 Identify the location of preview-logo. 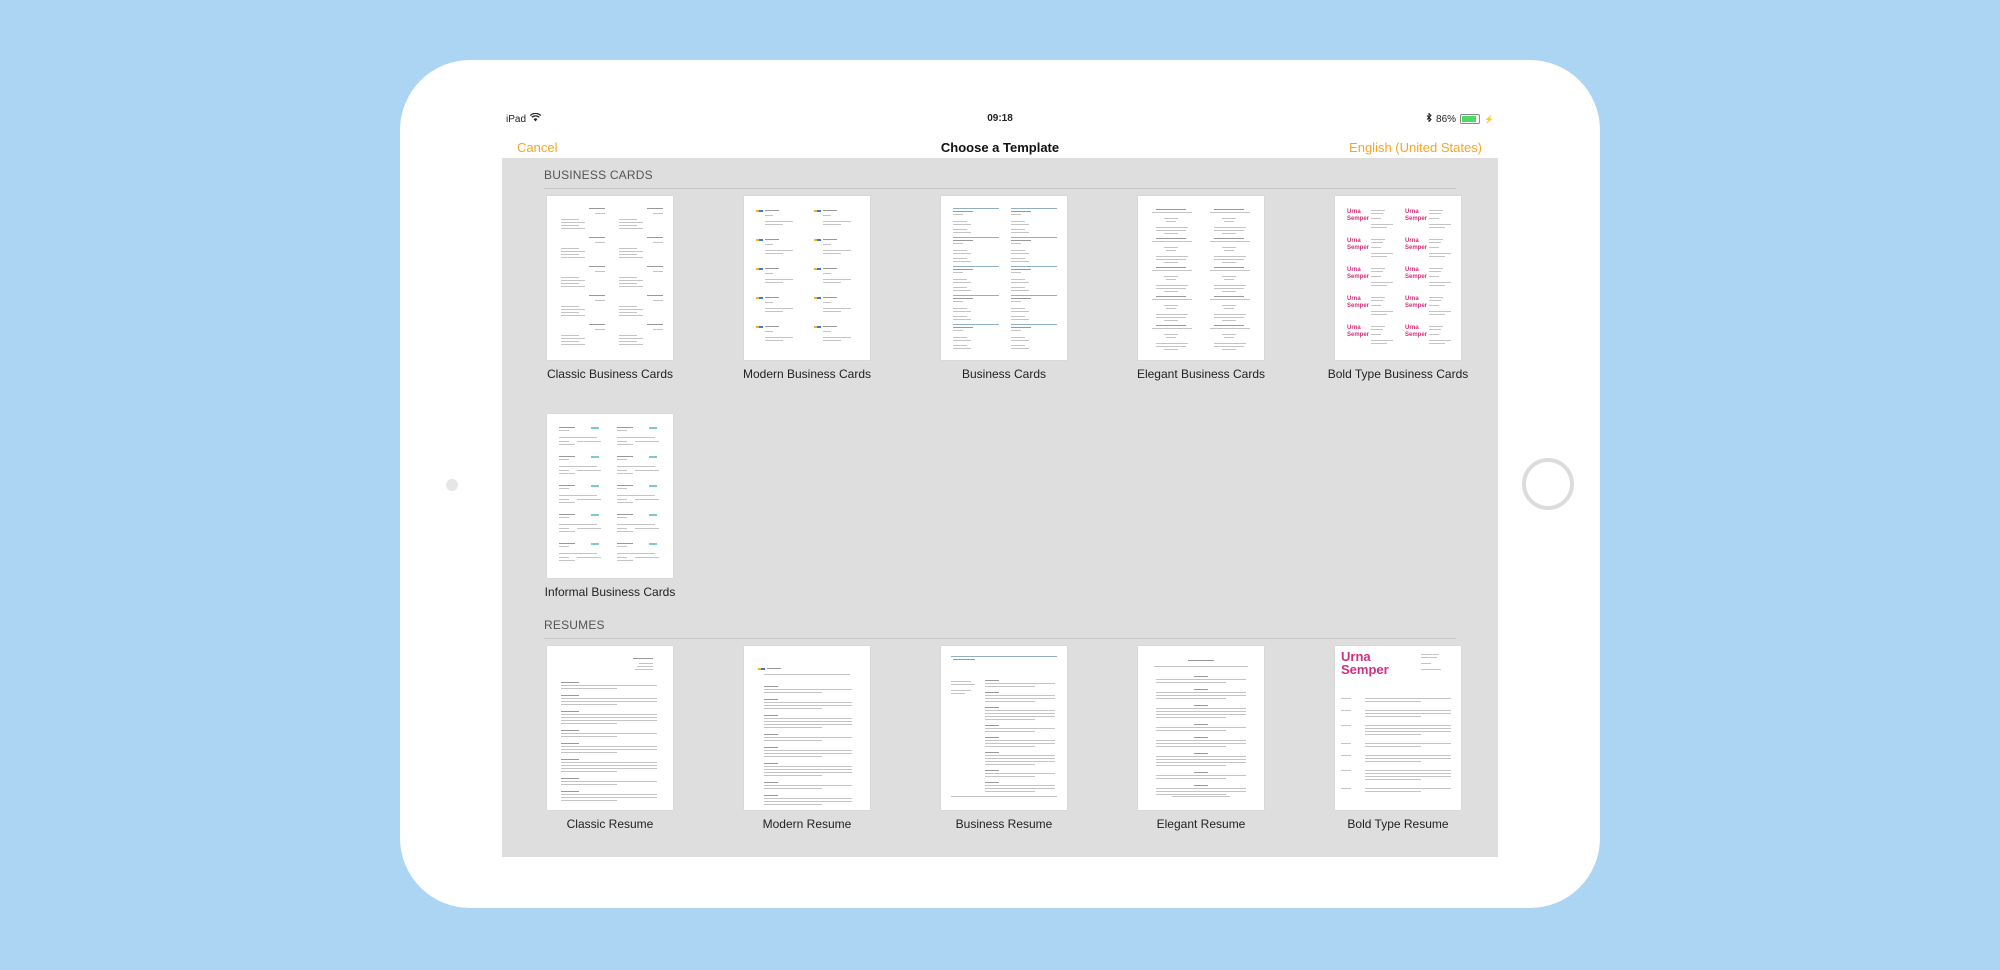
(761, 240).